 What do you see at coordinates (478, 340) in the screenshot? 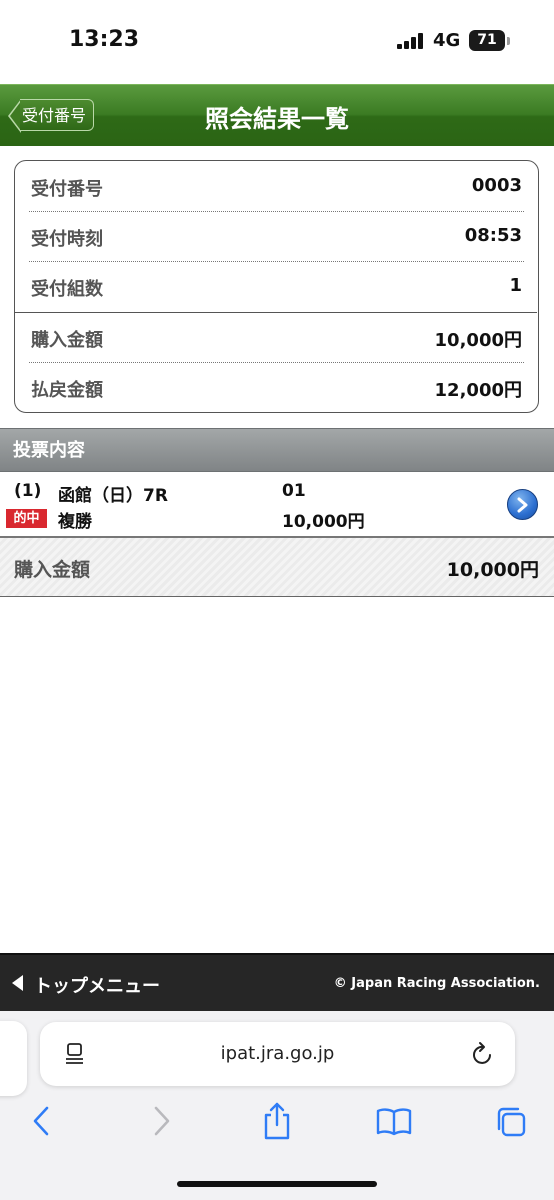
I see `summary-value: 10,000円` at bounding box center [478, 340].